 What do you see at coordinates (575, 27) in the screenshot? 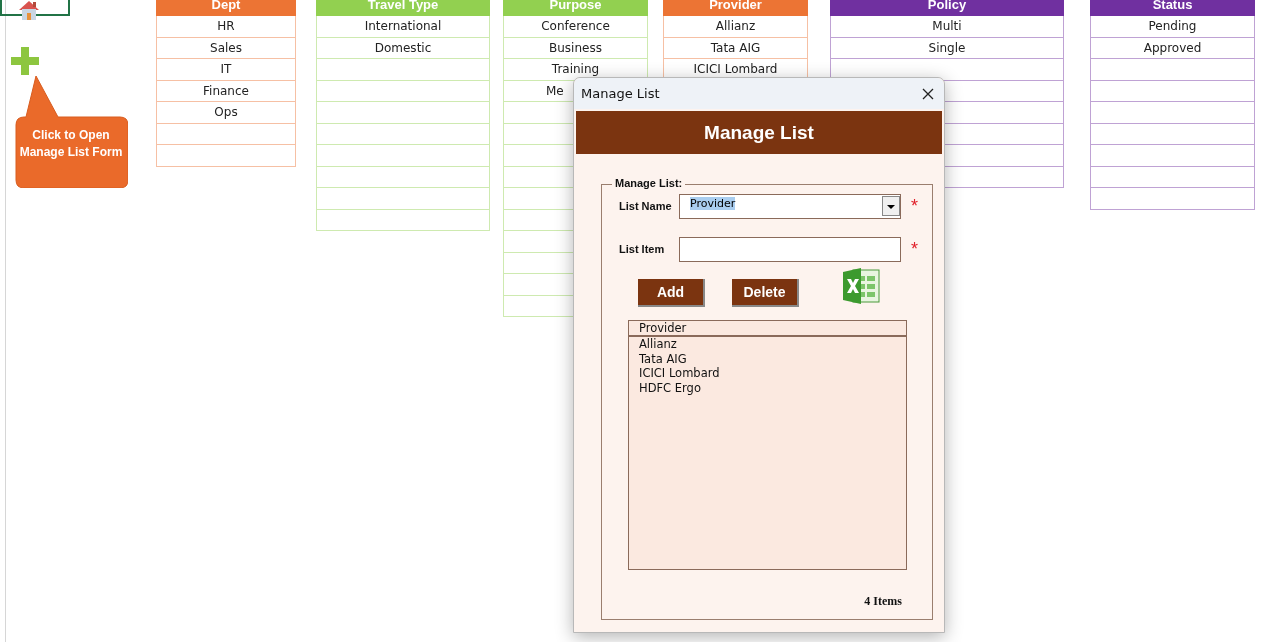
I see `table-cell: Conference` at bounding box center [575, 27].